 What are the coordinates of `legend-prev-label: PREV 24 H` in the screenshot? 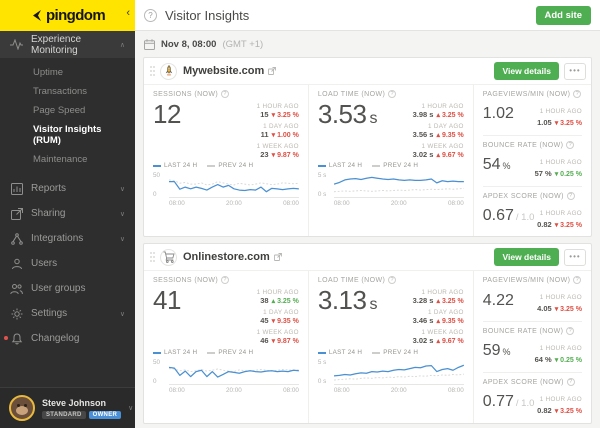 It's located at (401, 166).